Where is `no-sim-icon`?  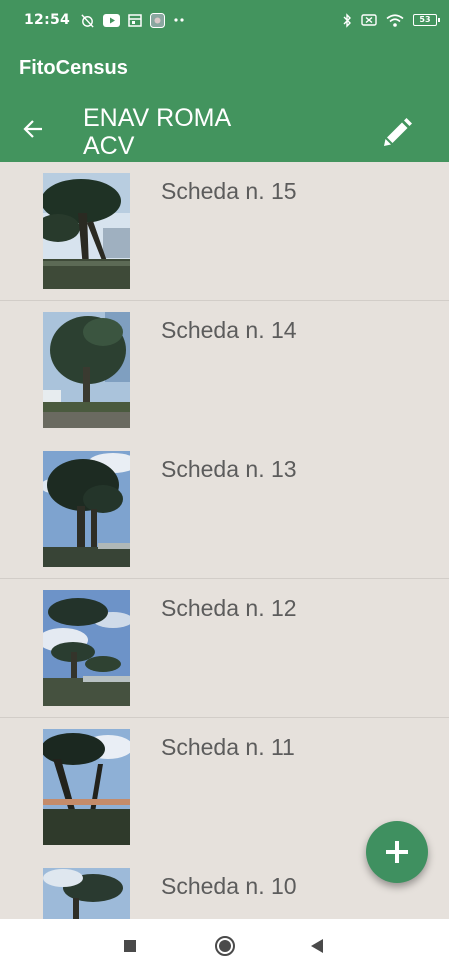 no-sim-icon is located at coordinates (369, 20).